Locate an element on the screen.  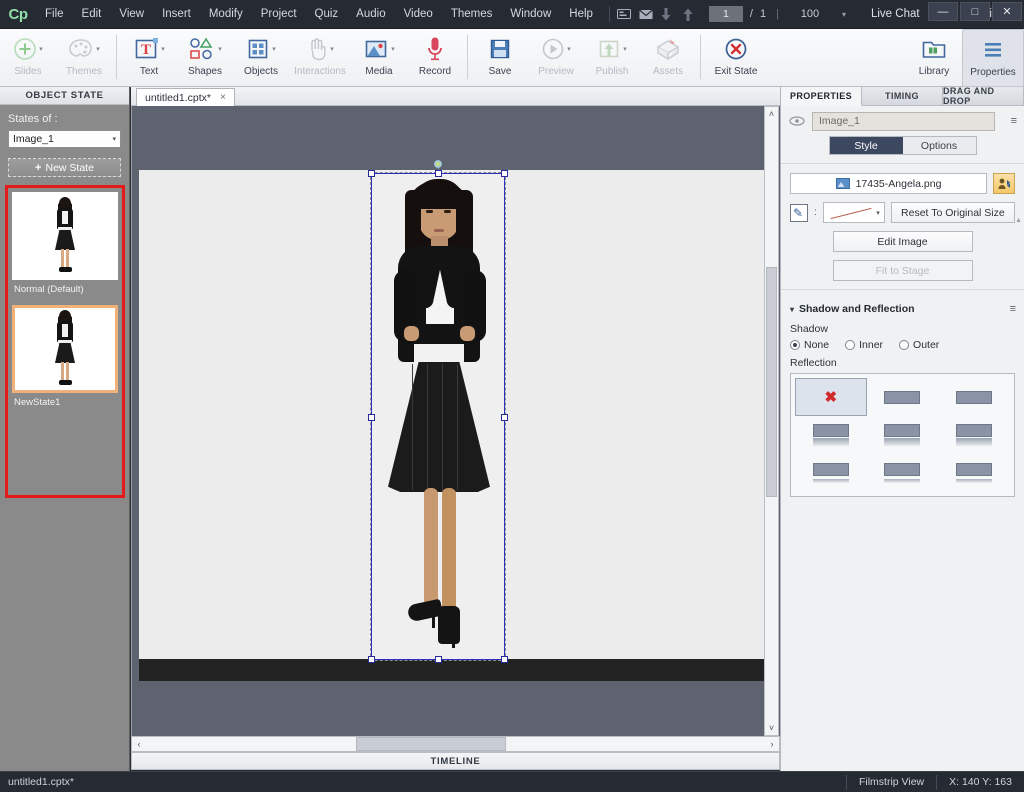
scroll-thumb-horizontal is located at coordinates (431, 744).